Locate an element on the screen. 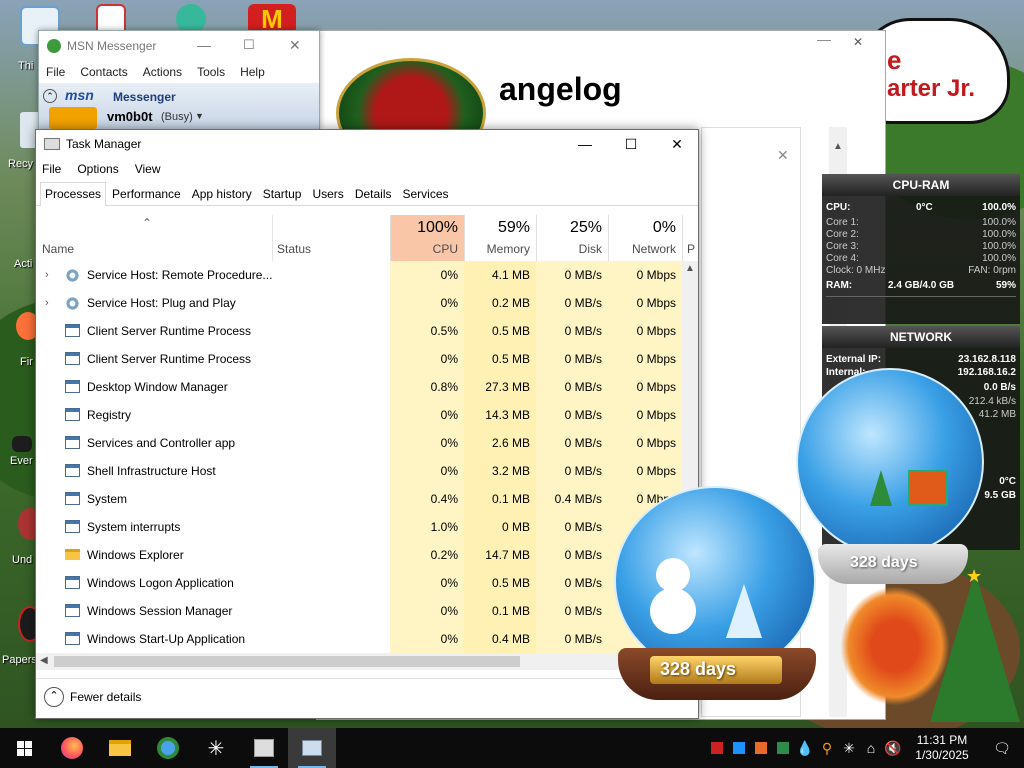 The width and height of the screenshot is (1024, 768). horizontal-scrollbar: ◀ is located at coordinates (359, 661).